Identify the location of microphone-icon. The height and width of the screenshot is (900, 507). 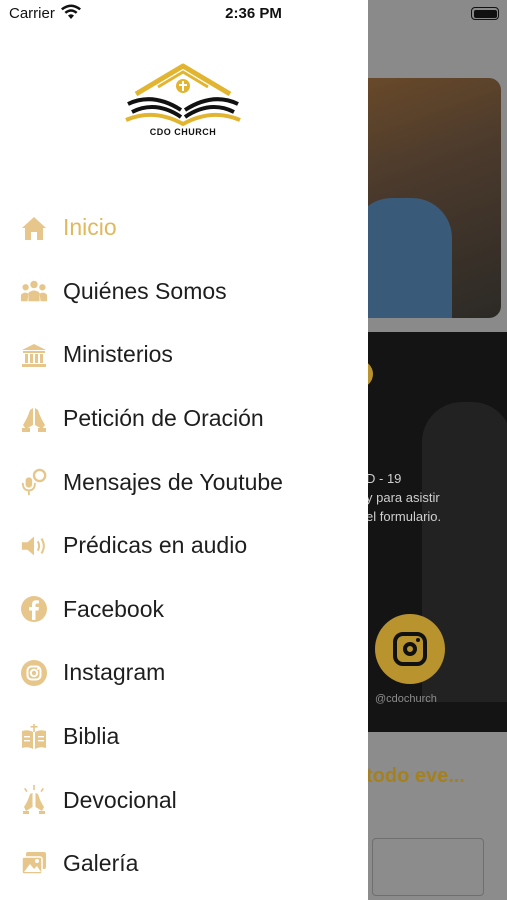
(34, 482).